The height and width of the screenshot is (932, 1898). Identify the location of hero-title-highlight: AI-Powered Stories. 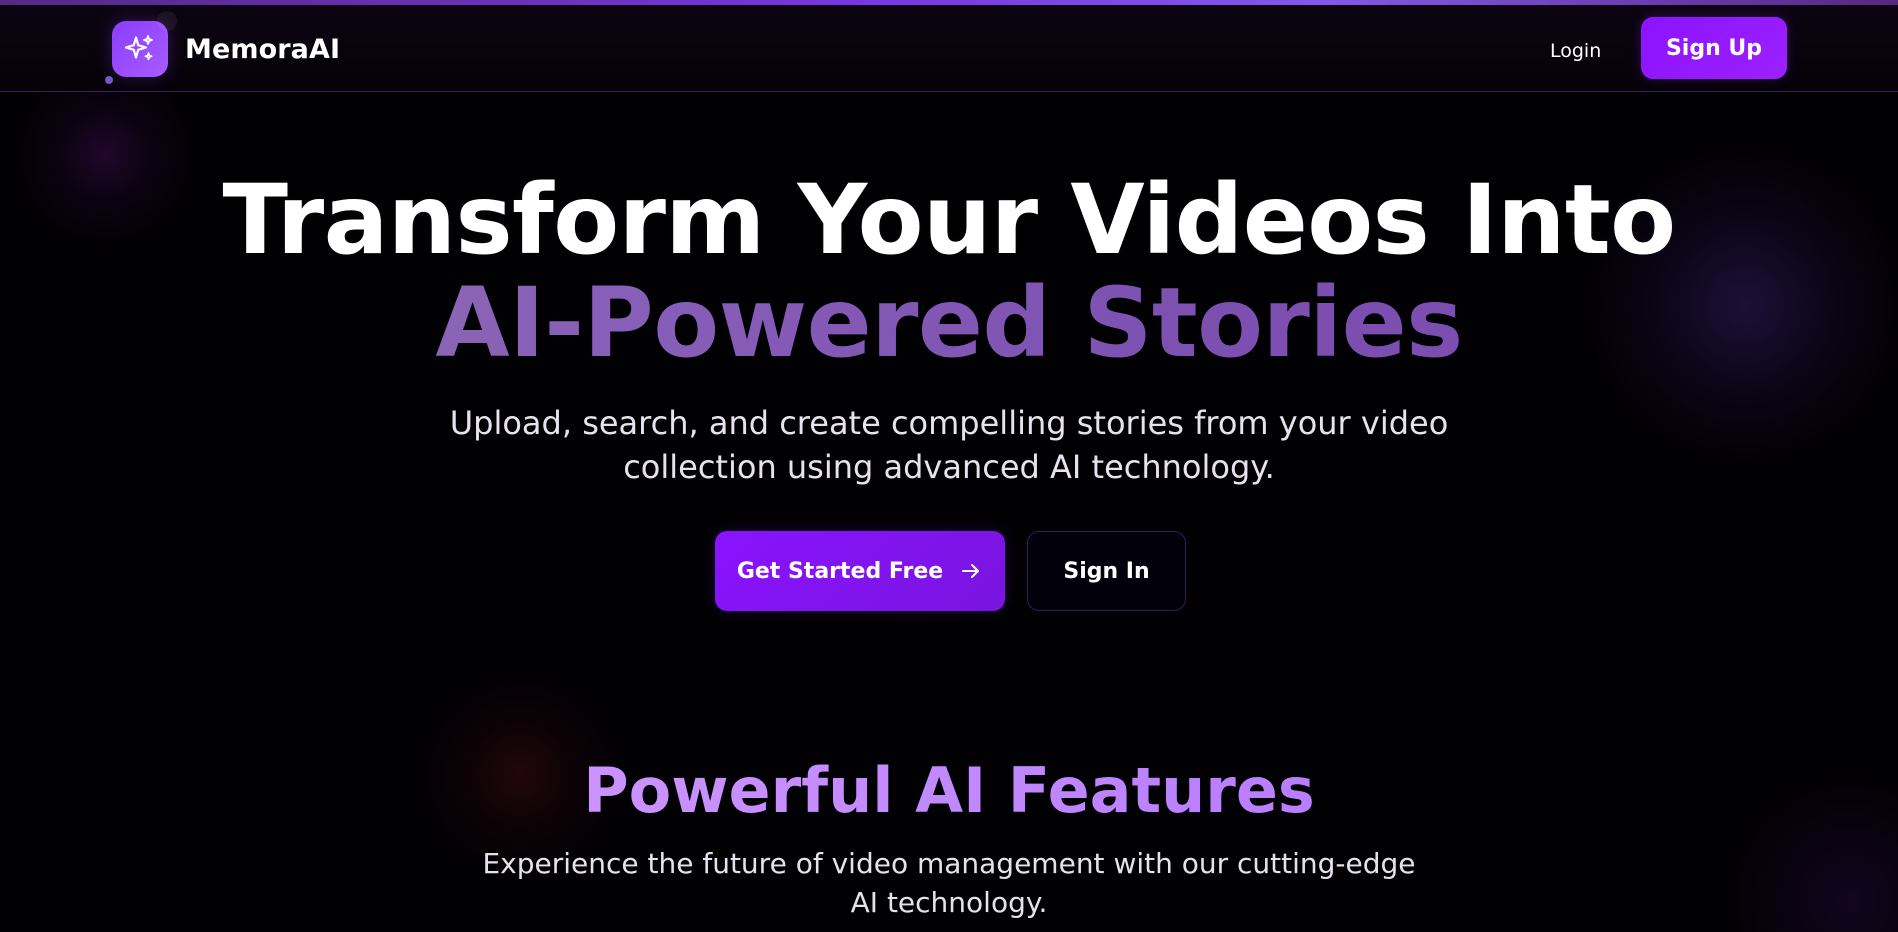
(949, 323).